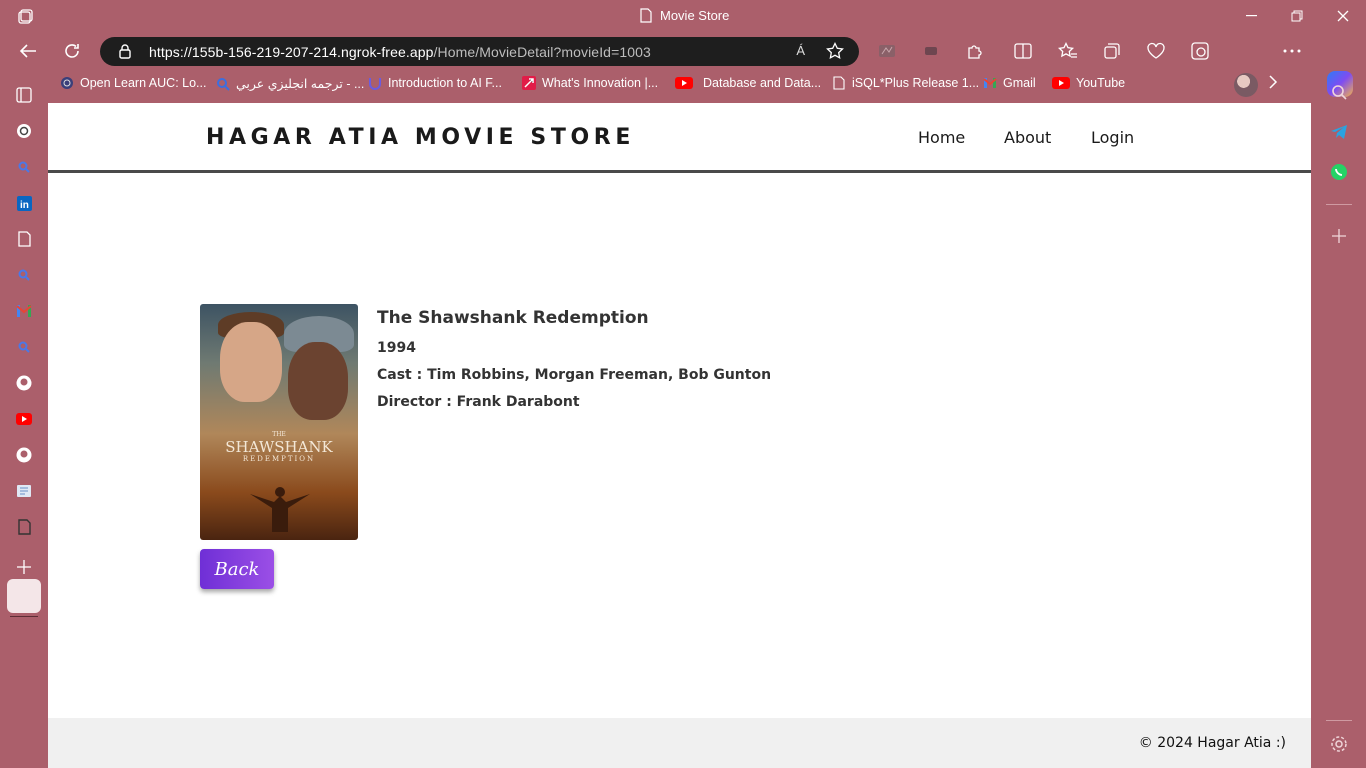 This screenshot has width=1366, height=768. I want to click on reader-icon, so click(24, 491).